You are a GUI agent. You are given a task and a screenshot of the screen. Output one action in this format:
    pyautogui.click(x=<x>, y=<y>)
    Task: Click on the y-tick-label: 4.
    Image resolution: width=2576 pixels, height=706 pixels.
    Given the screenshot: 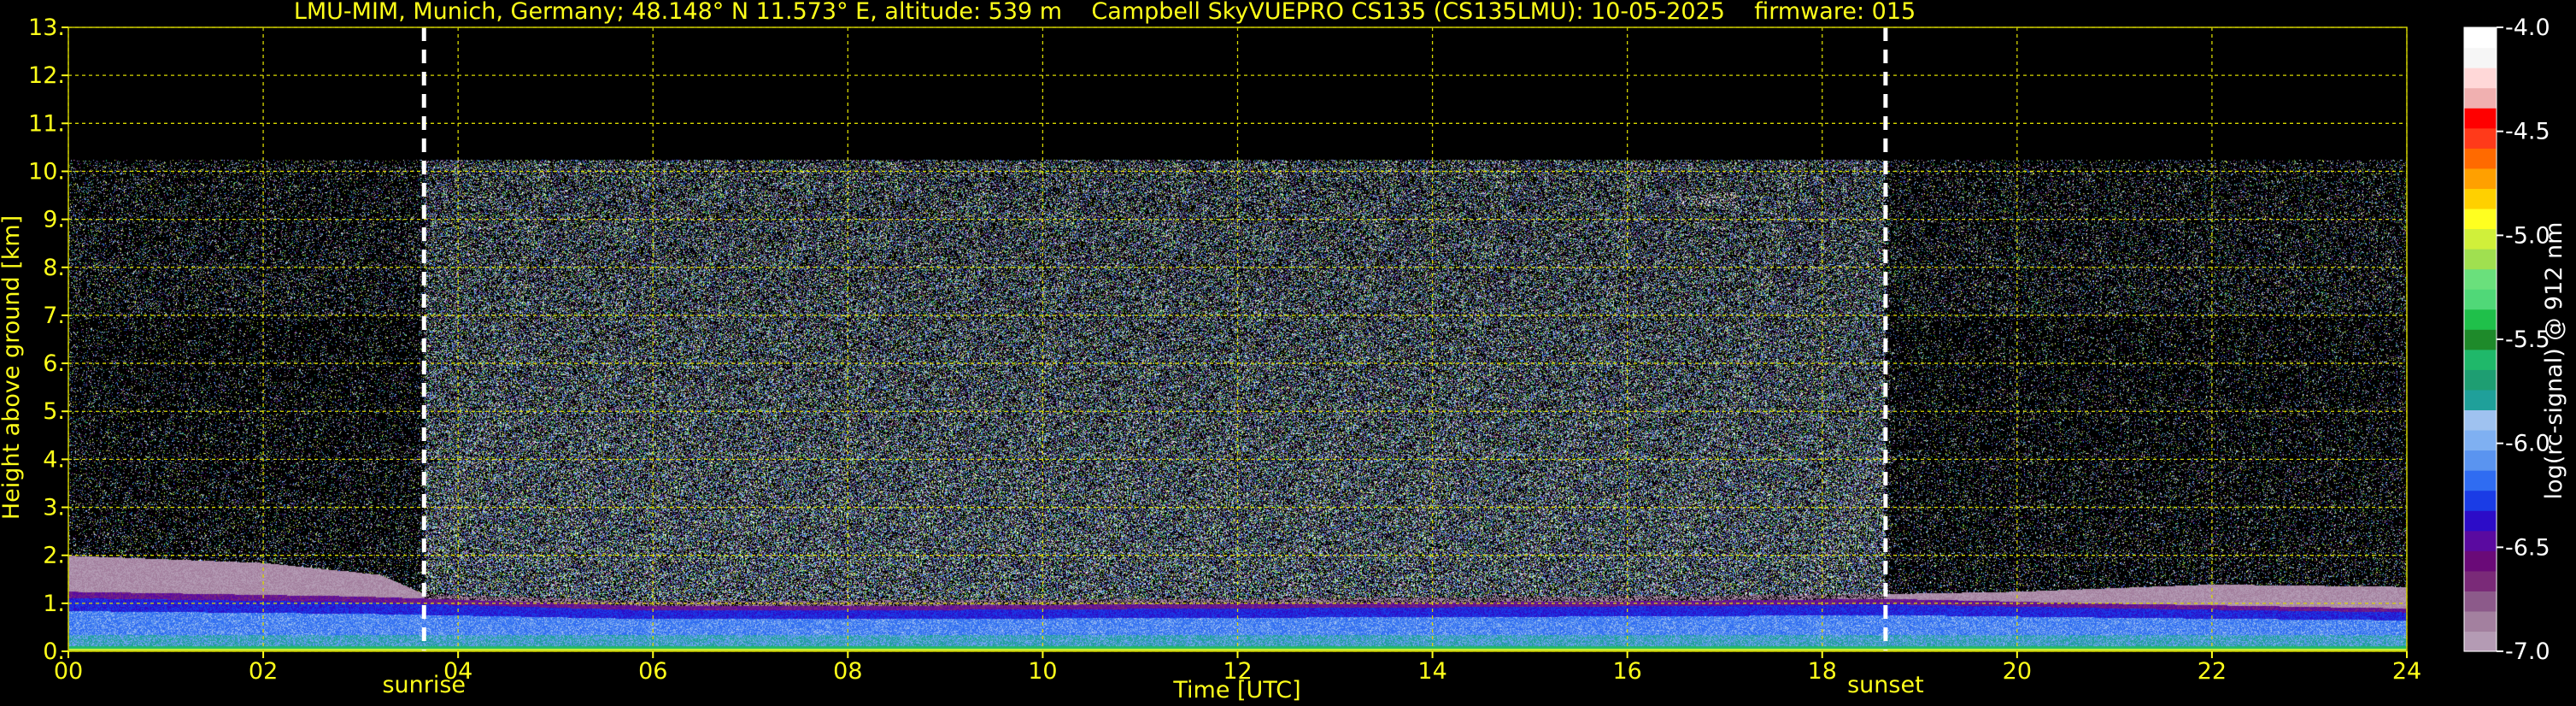 What is the action you would take?
    pyautogui.click(x=54, y=459)
    